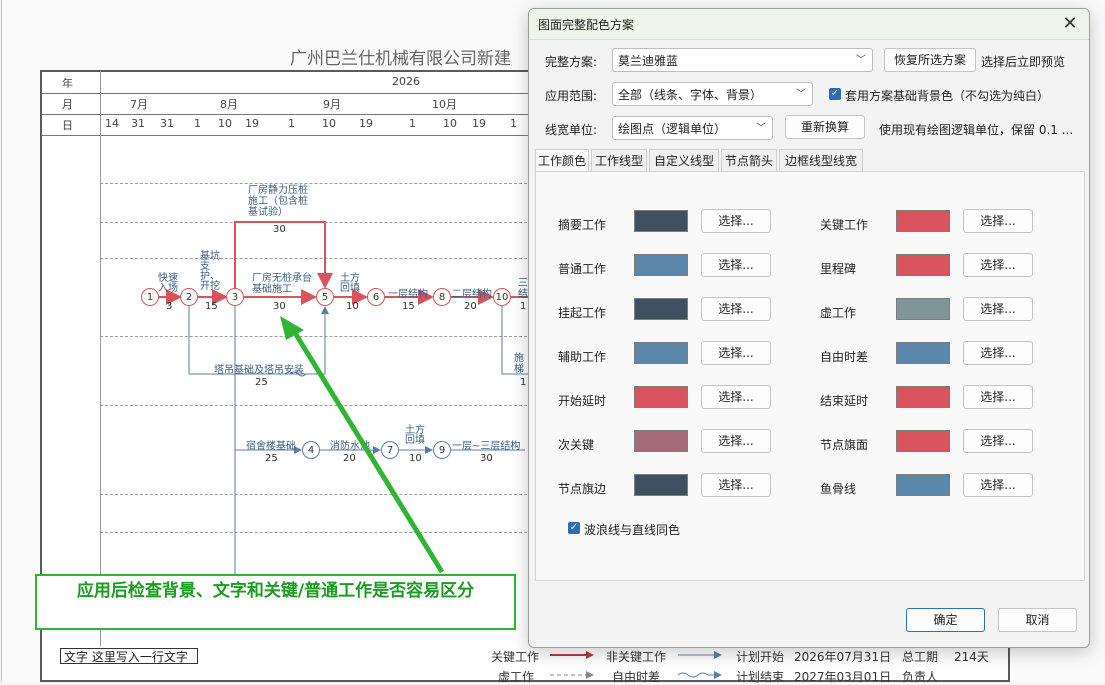 The width and height of the screenshot is (1105, 685). Describe the element at coordinates (920, 677) in the screenshot. I see `legend-owner-label: 负责人` at that location.